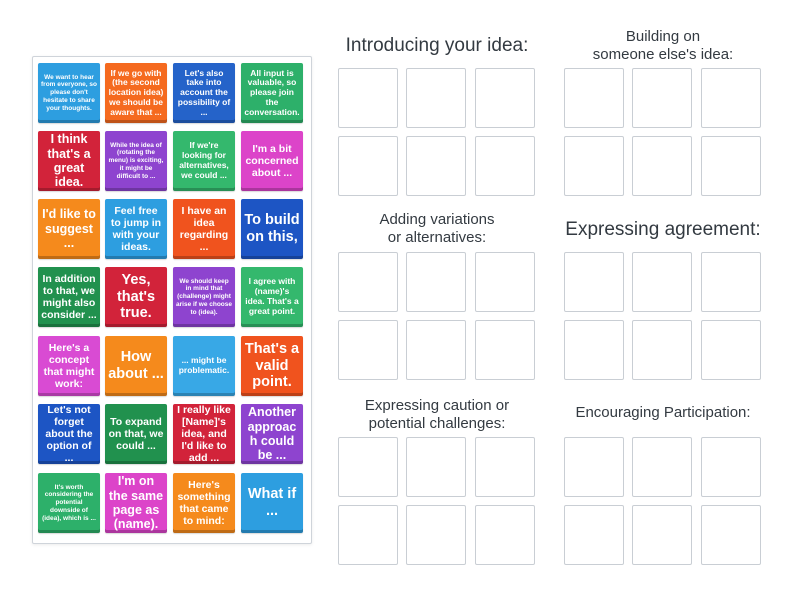 The height and width of the screenshot is (600, 800). I want to click on phrase-card-text: That's a valid point., so click(272, 365).